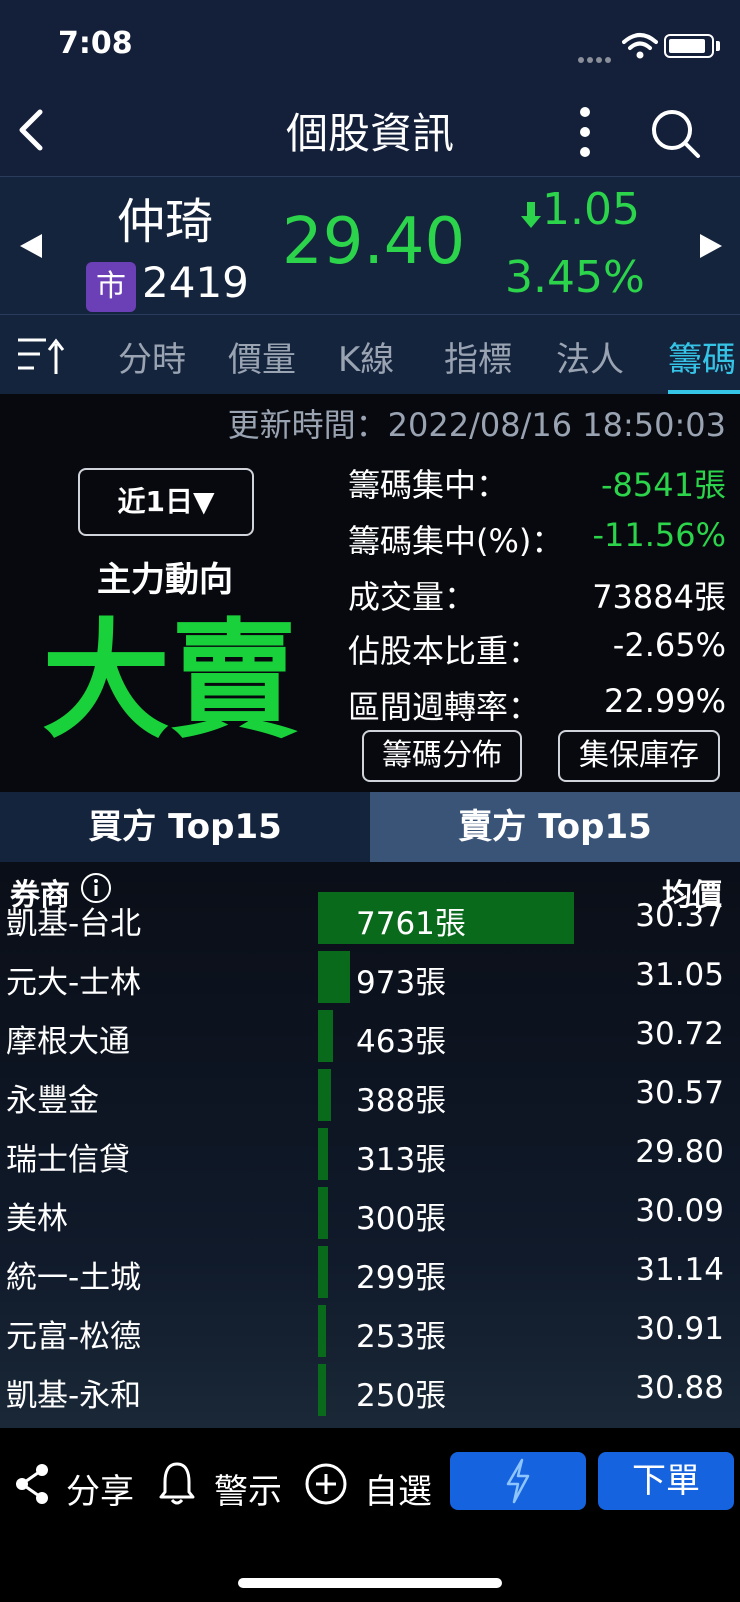 Image resolution: width=740 pixels, height=1602 pixels. I want to click on next-stock-icon, so click(711, 246).